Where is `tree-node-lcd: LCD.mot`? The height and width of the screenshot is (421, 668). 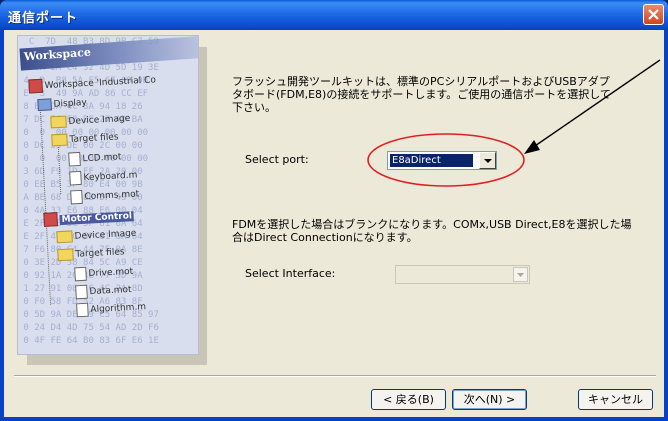 tree-node-lcd: LCD.mot is located at coordinates (95, 158).